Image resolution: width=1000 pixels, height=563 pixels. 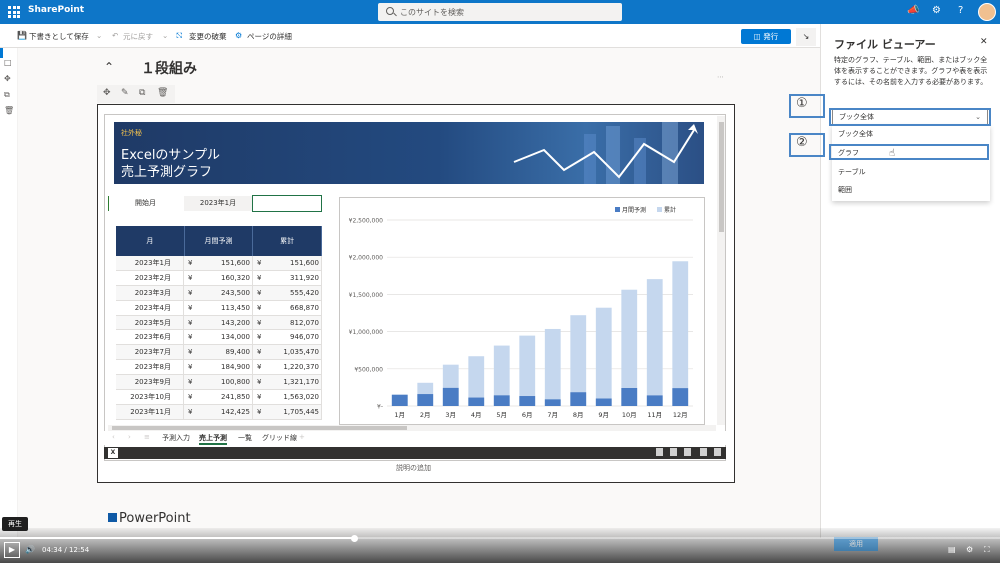 What do you see at coordinates (218, 322) in the screenshot?
I see `cell-monthly: ¥143,200` at bounding box center [218, 322].